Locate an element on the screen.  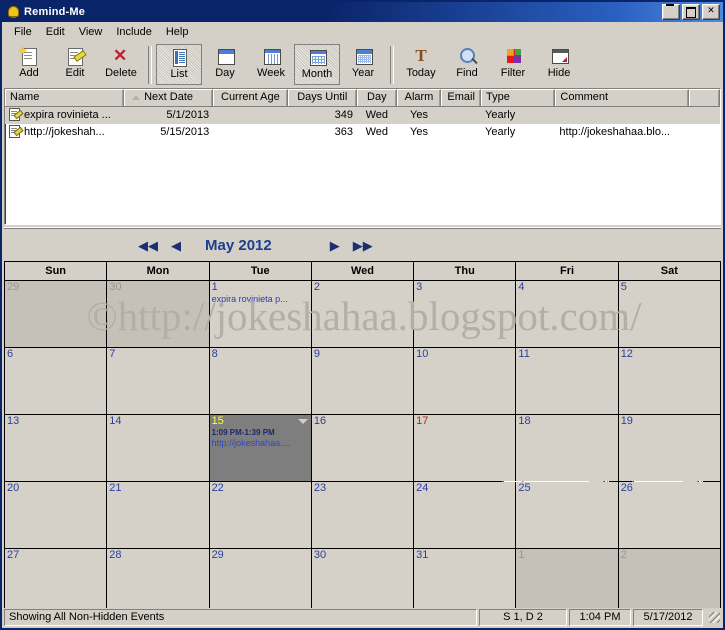
calendar-day-cell: 13 is located at coordinates (56, 448).